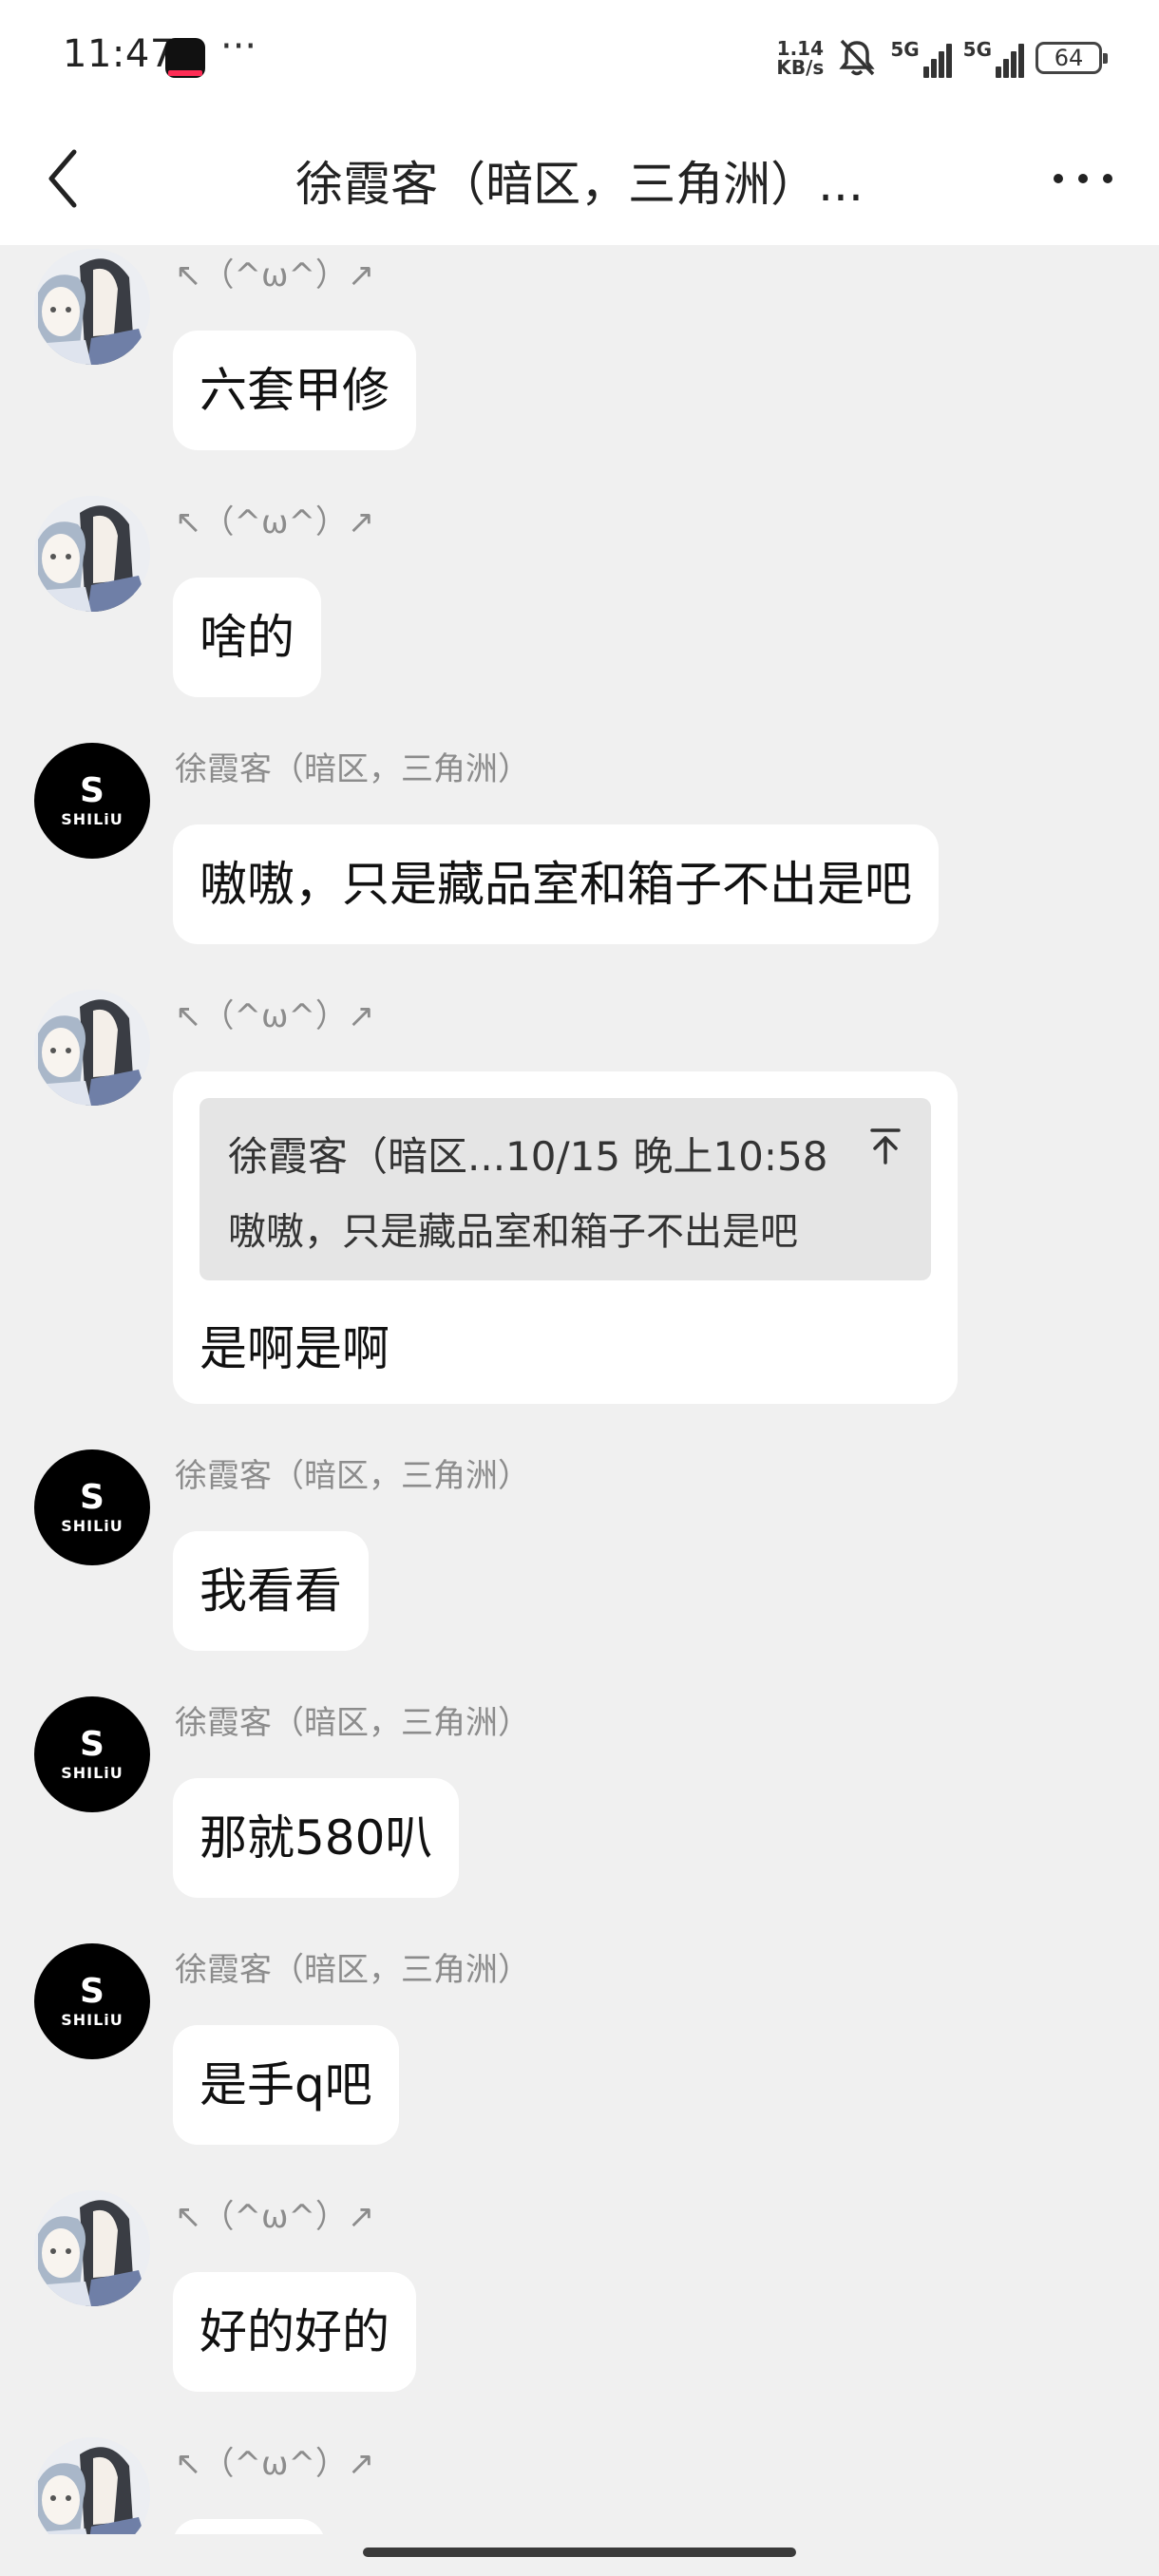 This screenshot has width=1159, height=2576. I want to click on message-bubble: 是手q吧, so click(286, 2085).